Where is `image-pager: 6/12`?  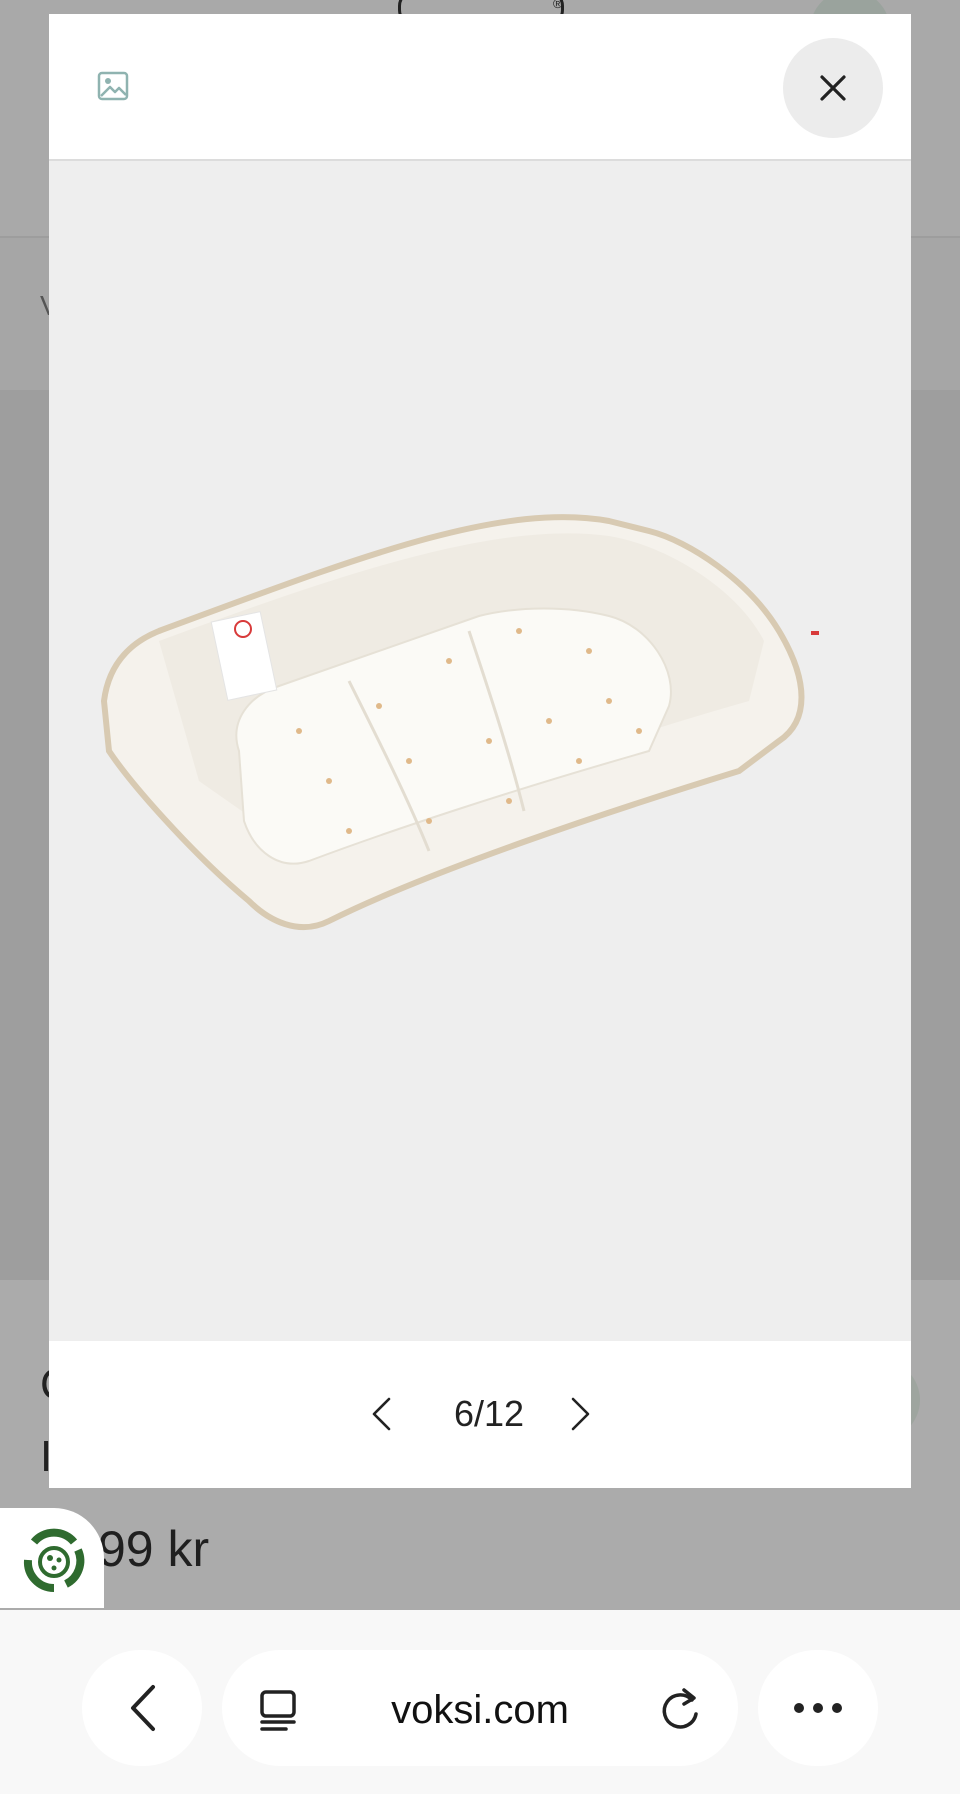
image-pager: 6/12 is located at coordinates (480, 1414).